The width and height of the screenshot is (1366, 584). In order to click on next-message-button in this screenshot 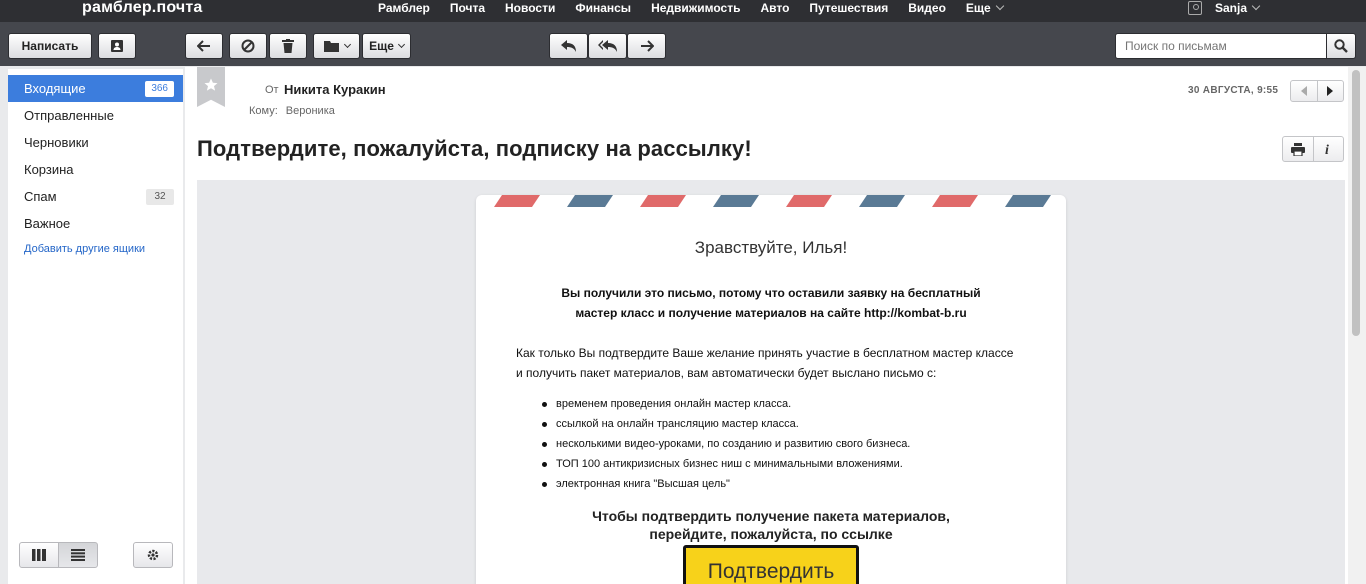, I will do `click(1330, 91)`.